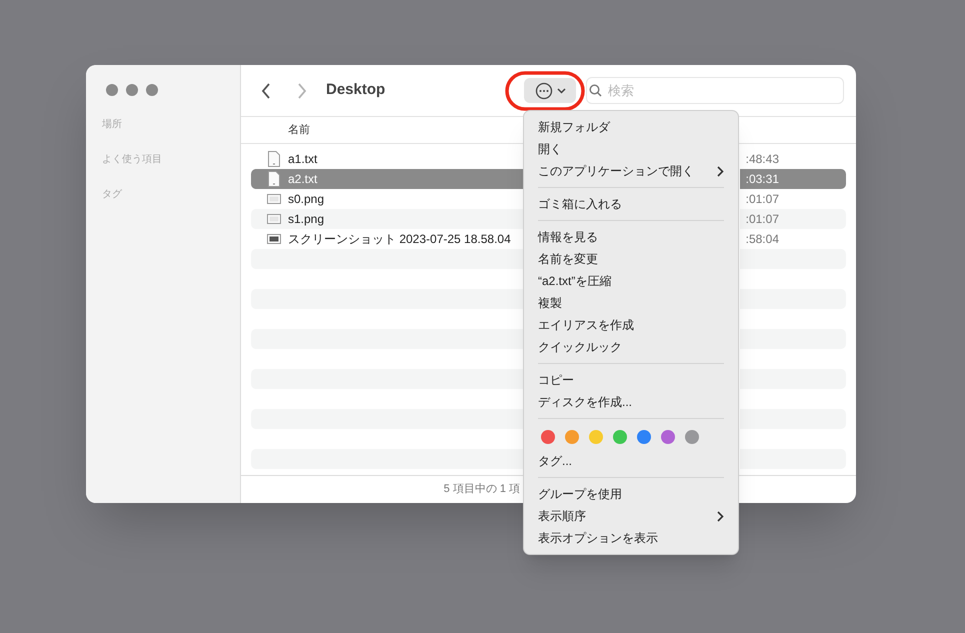 Image resolution: width=965 pixels, height=633 pixels. I want to click on file-name: a1.txt, so click(303, 159).